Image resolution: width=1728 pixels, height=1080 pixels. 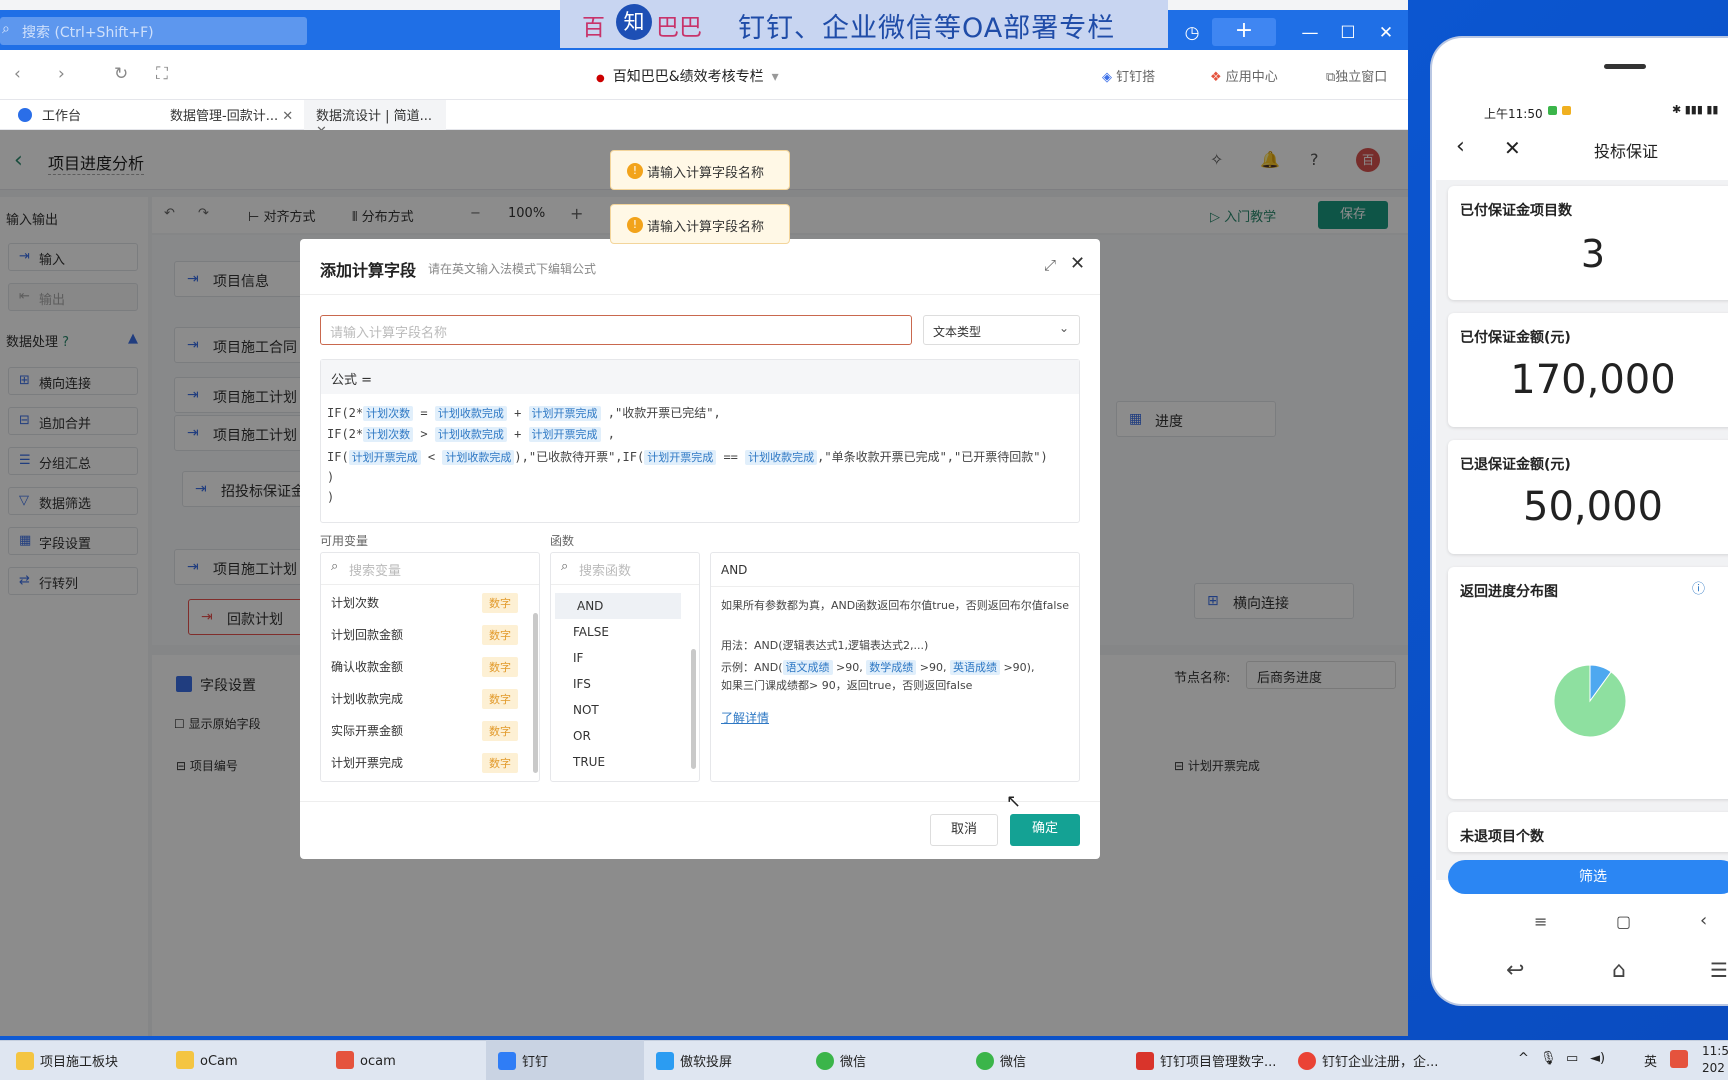 I want to click on learn-more-link: 了解详情, so click(x=745, y=717).